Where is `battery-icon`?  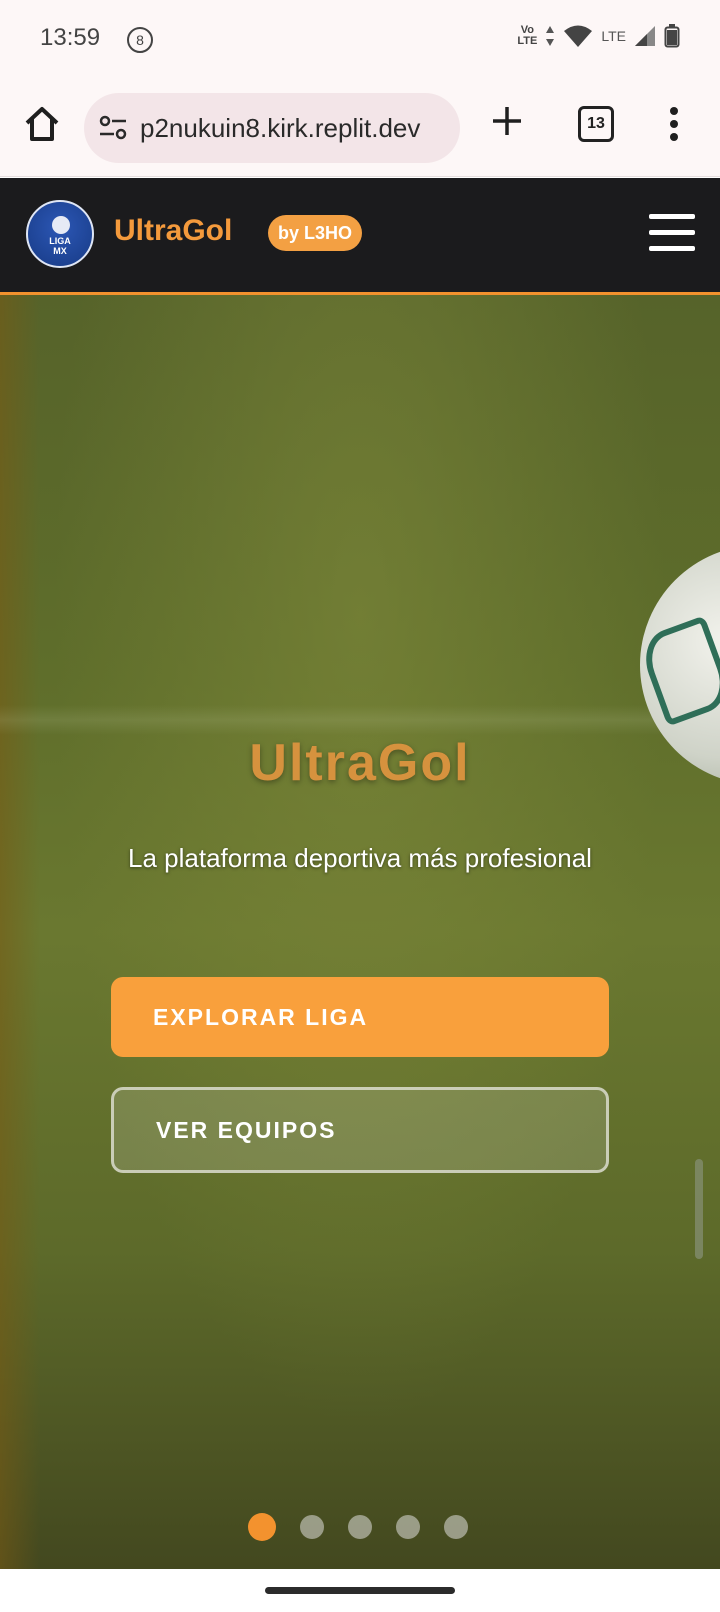 battery-icon is located at coordinates (672, 36).